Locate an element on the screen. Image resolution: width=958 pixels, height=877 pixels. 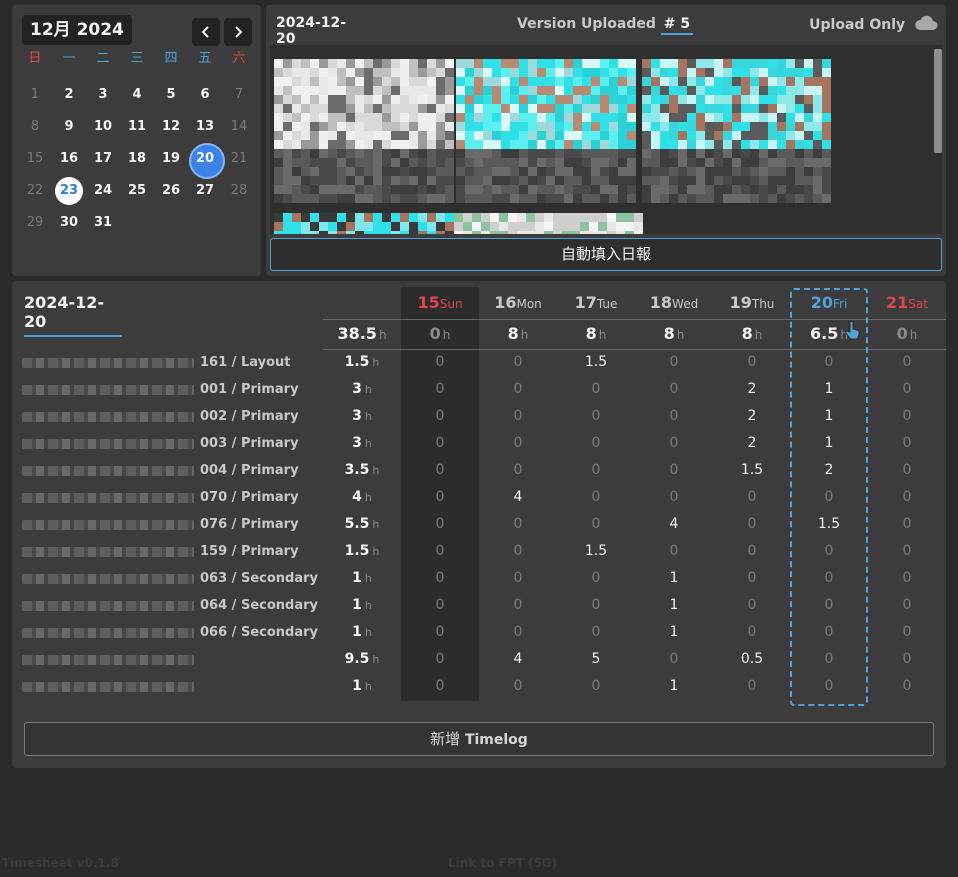
timelog-row-label: 159 / Primary is located at coordinates (172, 551).